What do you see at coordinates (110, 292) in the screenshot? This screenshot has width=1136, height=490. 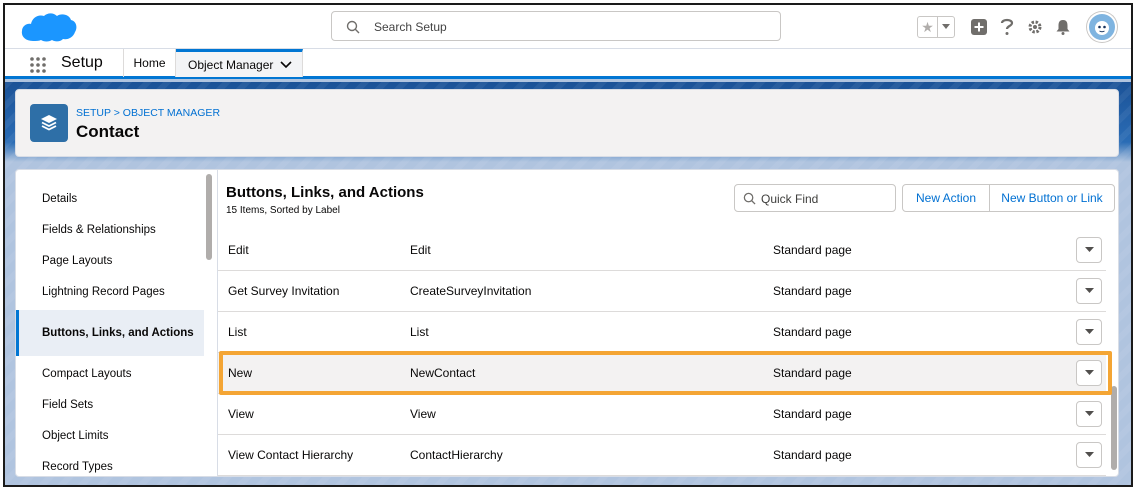 I see `sidebar-item-lightning-record-pages: Lightning Record Pages` at bounding box center [110, 292].